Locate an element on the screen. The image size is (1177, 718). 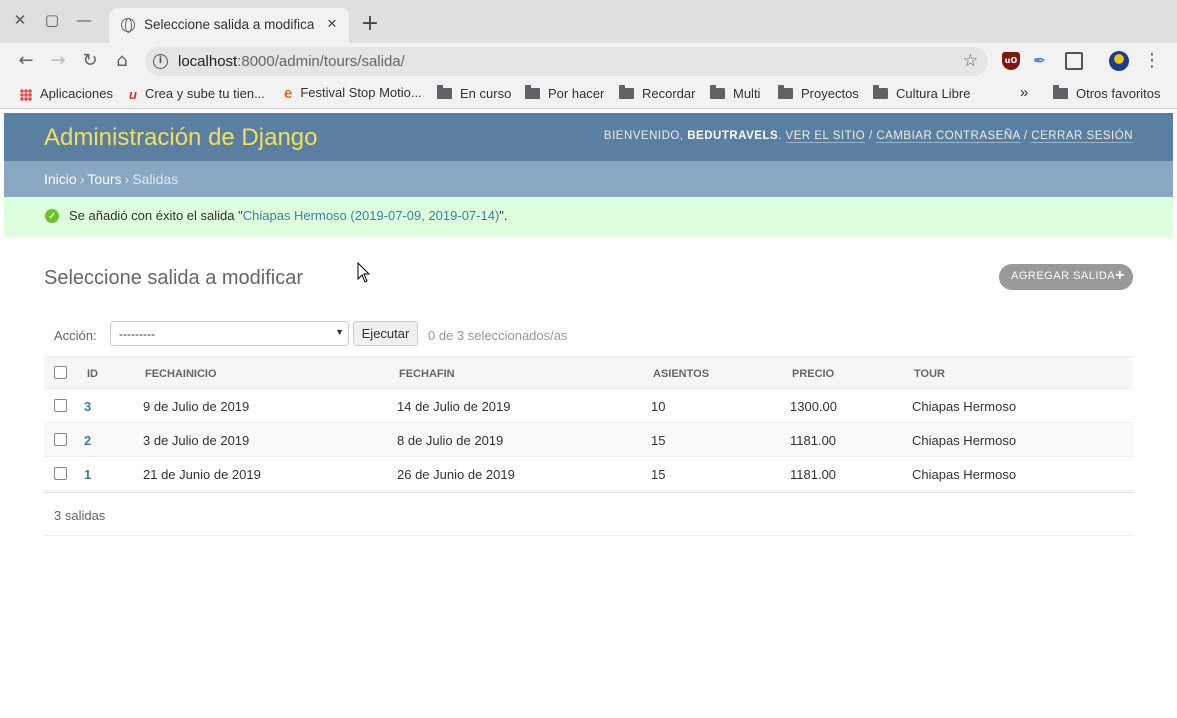
username: BEDUTRAVELS is located at coordinates (733, 136).